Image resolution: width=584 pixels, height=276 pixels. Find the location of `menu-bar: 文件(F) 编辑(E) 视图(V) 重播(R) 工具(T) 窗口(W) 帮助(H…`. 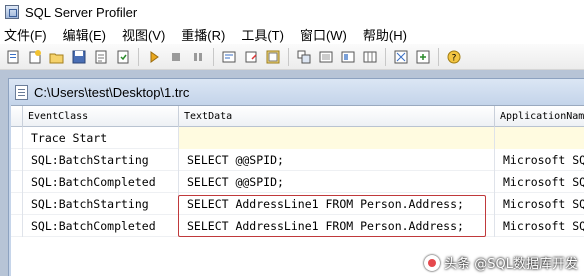

menu-bar: 文件(F) 编辑(E) 视图(V) 重播(R) 工具(T) 窗口(W) 帮助(H… is located at coordinates (292, 34).